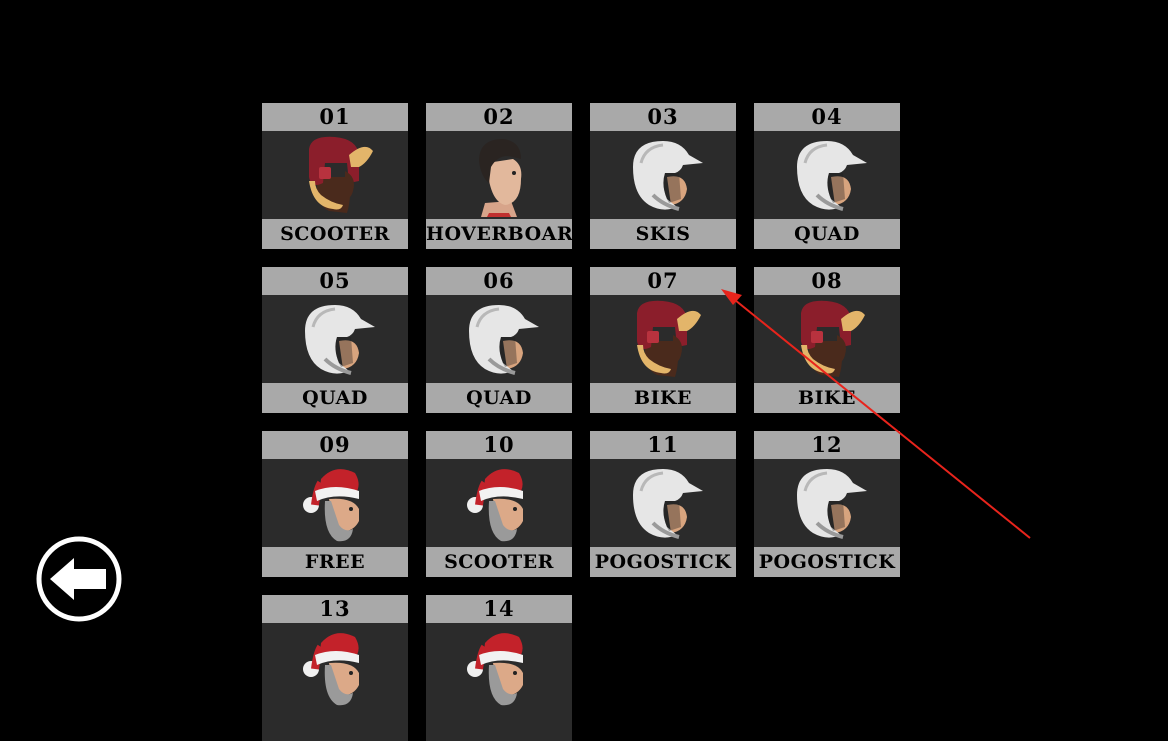  What do you see at coordinates (827, 117) in the screenshot?
I see `level-number: 04` at bounding box center [827, 117].